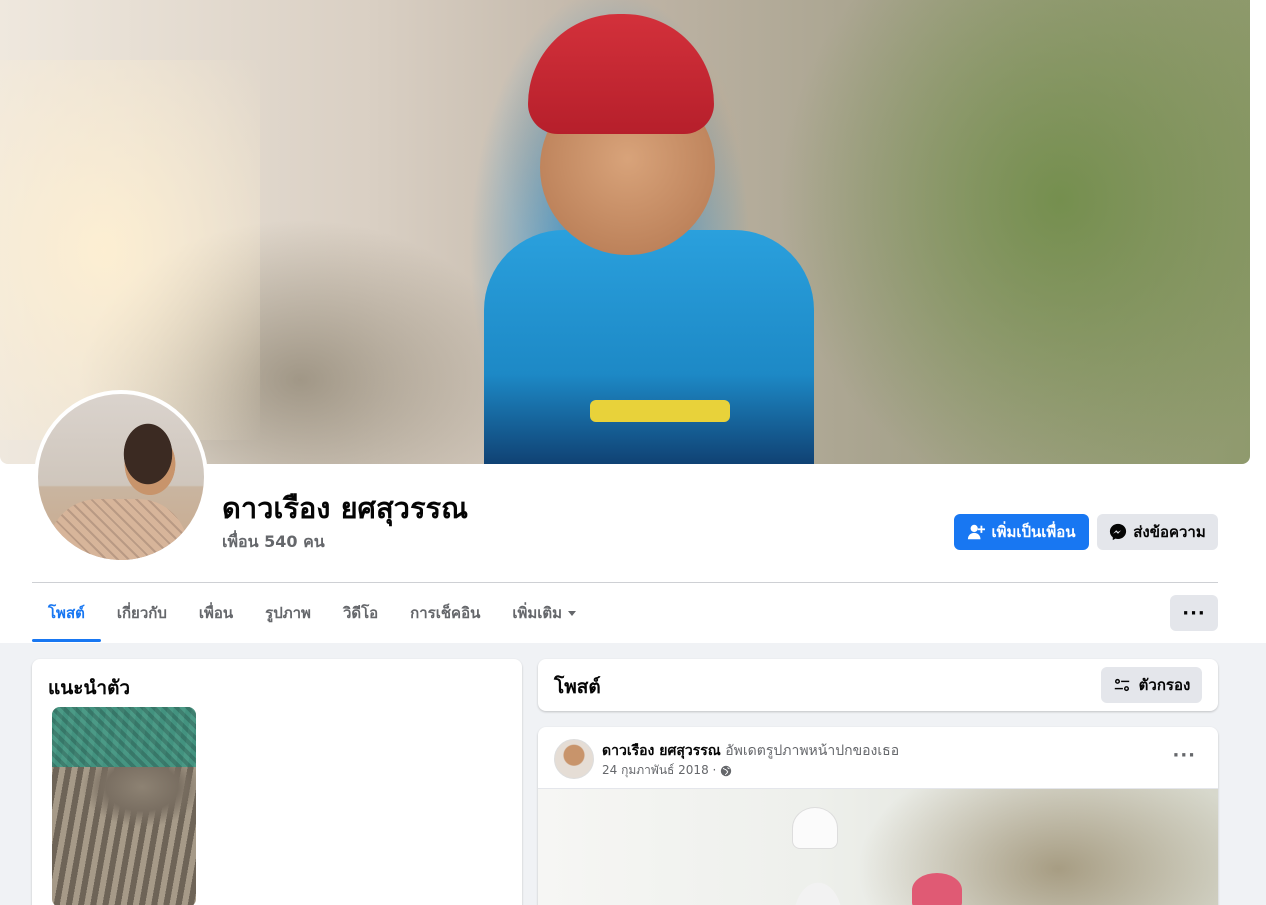 Image resolution: width=1266 pixels, height=905 pixels. What do you see at coordinates (937, 889) in the screenshot?
I see `post-image-cap` at bounding box center [937, 889].